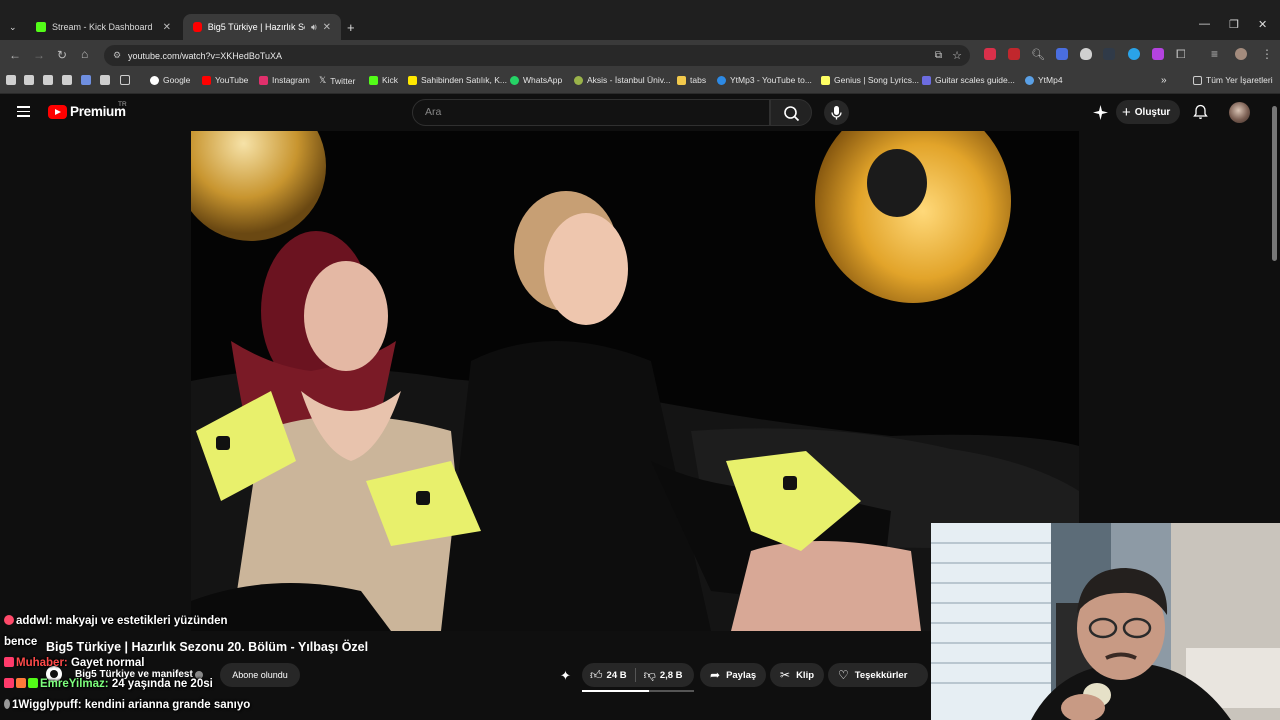 This screenshot has width=1280, height=720. I want to click on search-input: Ara, so click(591, 112).